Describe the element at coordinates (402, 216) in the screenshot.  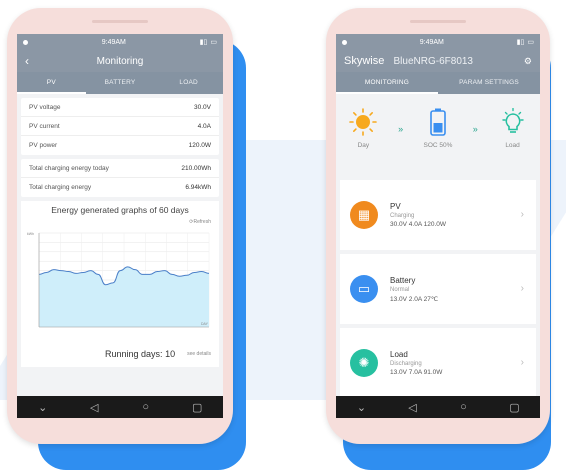
I see `card-status: Charging` at that location.